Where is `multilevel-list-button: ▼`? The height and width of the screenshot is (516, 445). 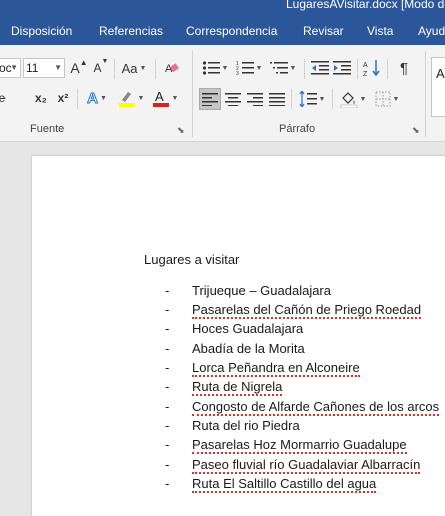 multilevel-list-button: ▼ is located at coordinates (283, 68).